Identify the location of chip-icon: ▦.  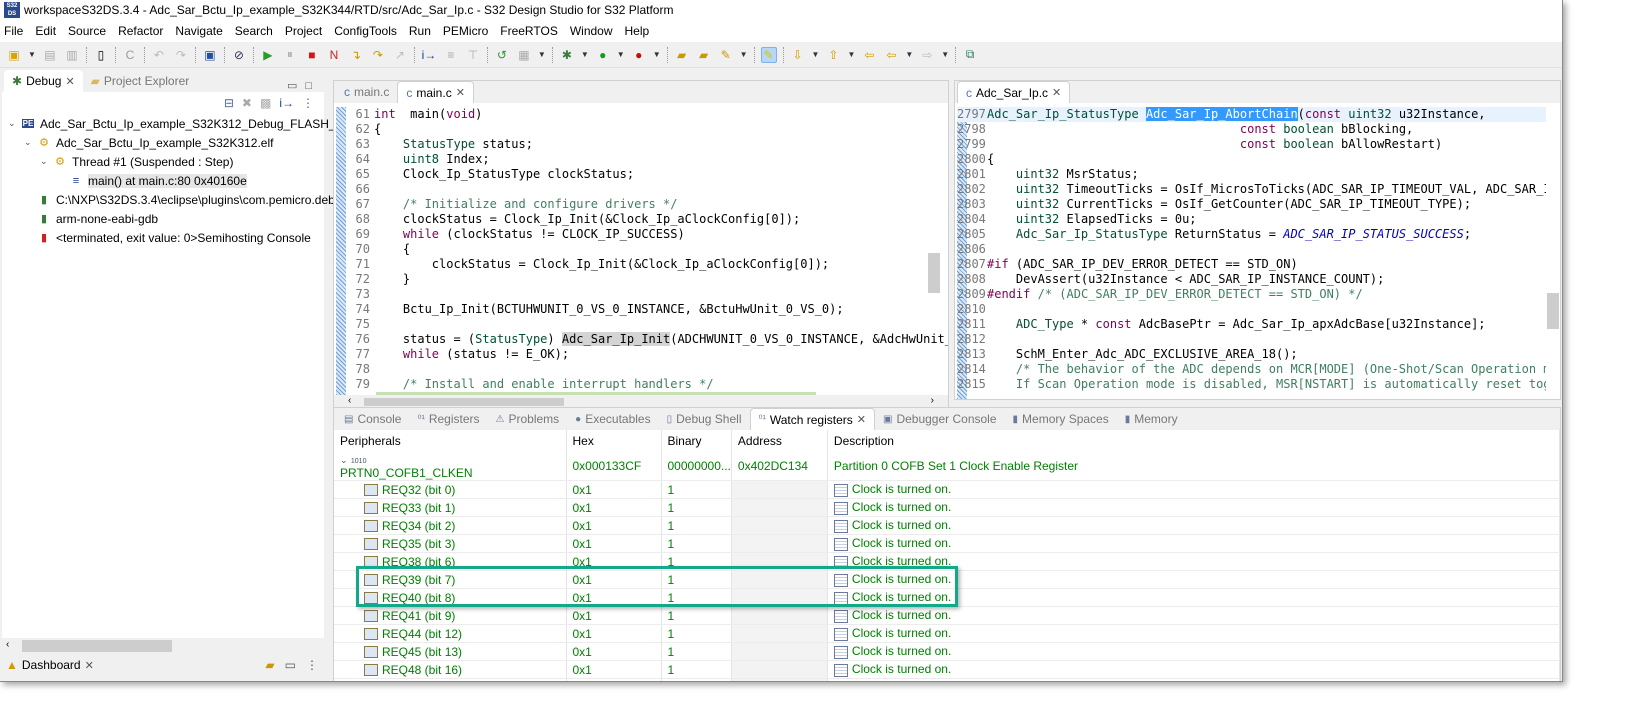
(524, 55).